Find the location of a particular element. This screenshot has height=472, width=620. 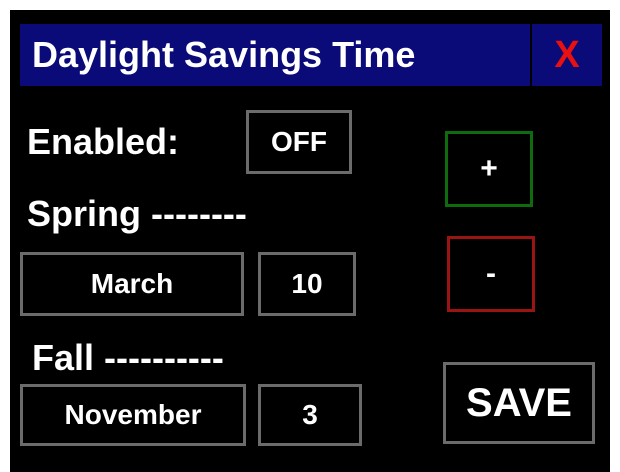

fall-month-field: November is located at coordinates (133, 415).